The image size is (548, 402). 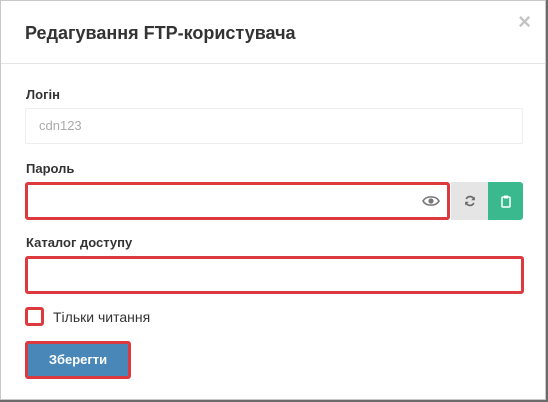 What do you see at coordinates (160, 33) in the screenshot?
I see `dialog-title: Редагування FTP-користувача` at bounding box center [160, 33].